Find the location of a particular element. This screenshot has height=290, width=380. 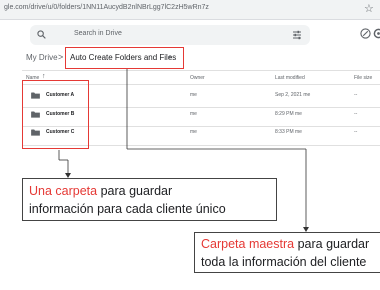

column-header-last-modified: Last modified is located at coordinates (290, 78).